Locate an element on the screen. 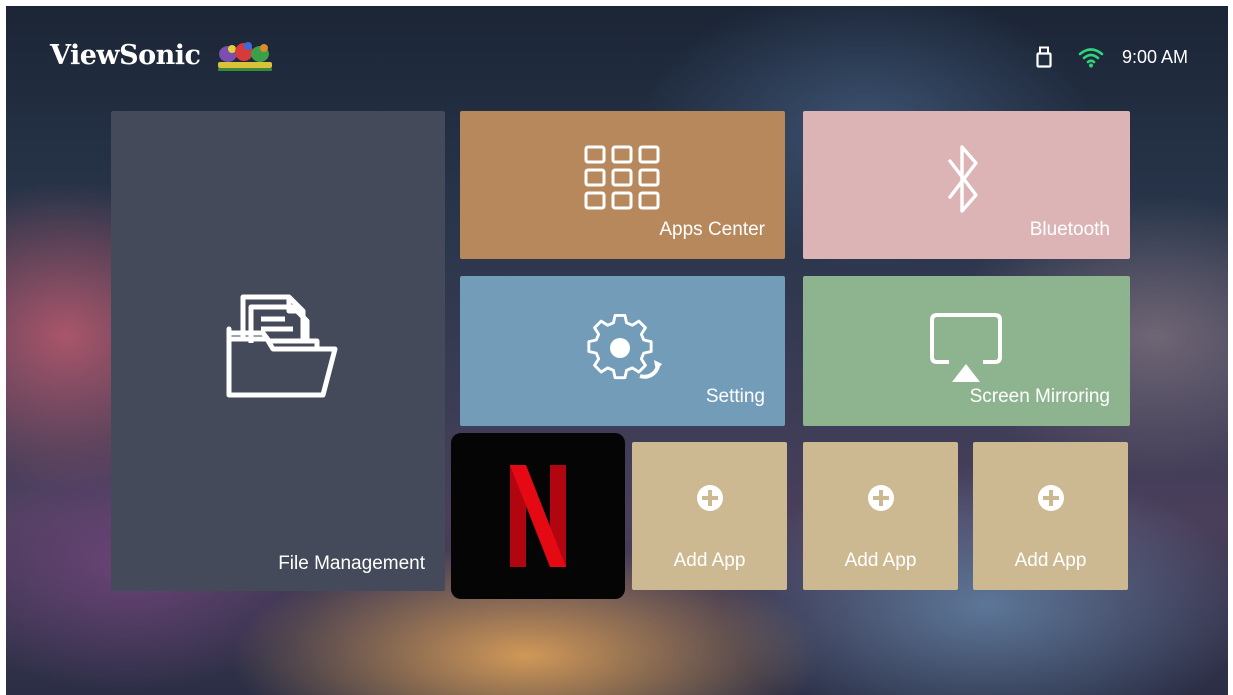 Image resolution: width=1233 pixels, height=695 pixels. tile-netflix is located at coordinates (538, 516).